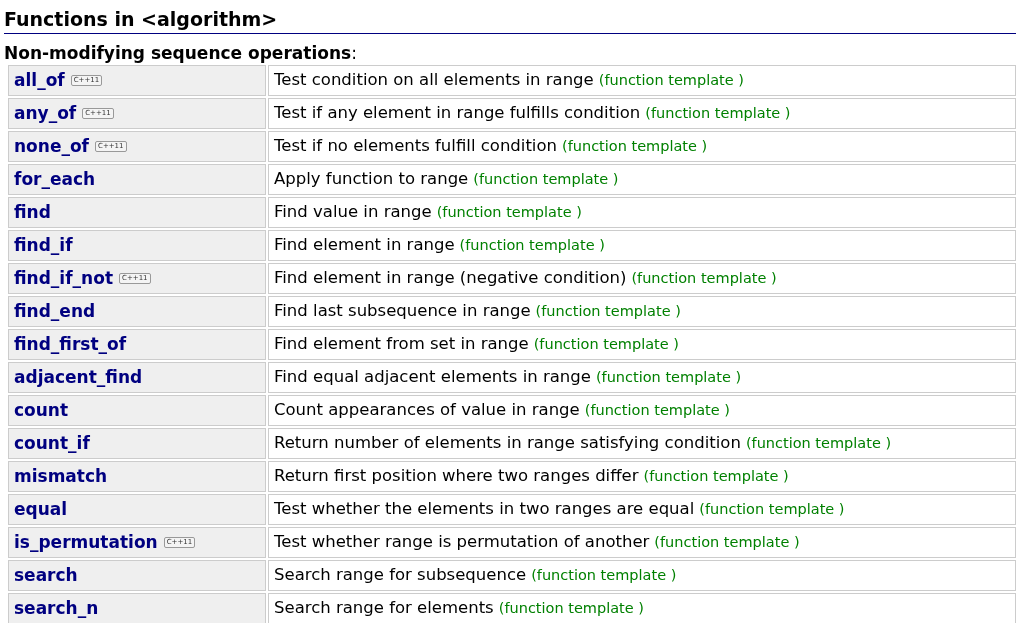 This screenshot has height=623, width=1018. Describe the element at coordinates (41, 509) in the screenshot. I see `function-link: equal` at that location.